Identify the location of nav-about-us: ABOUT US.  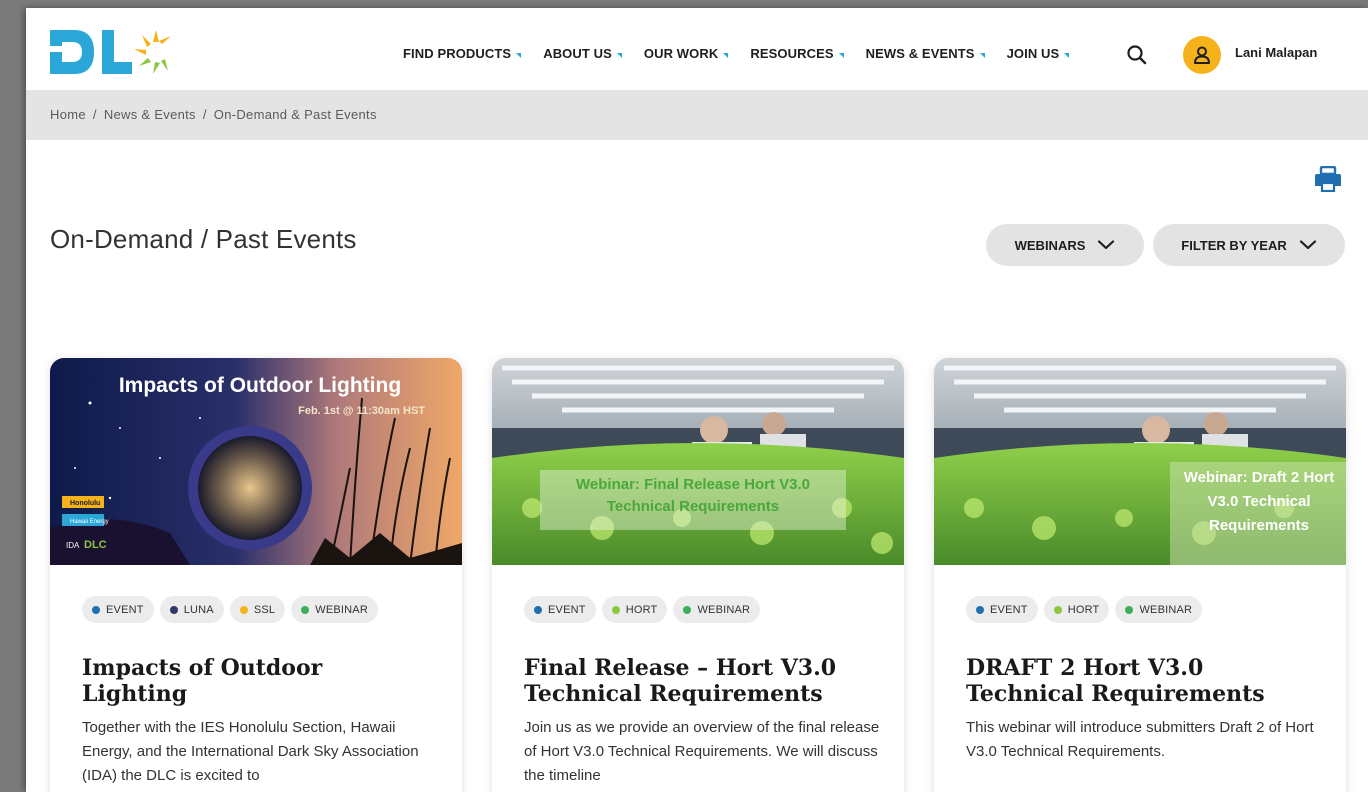
(582, 53).